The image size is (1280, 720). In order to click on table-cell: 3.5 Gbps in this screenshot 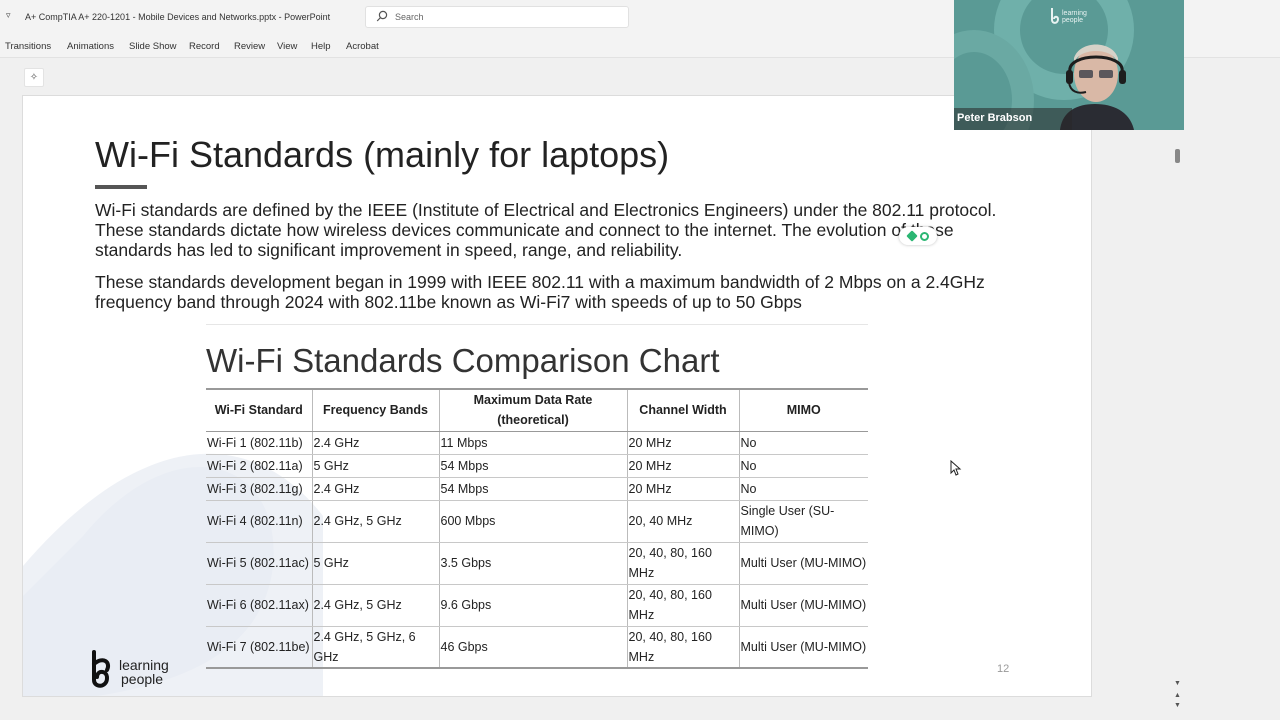, I will do `click(533, 563)`.